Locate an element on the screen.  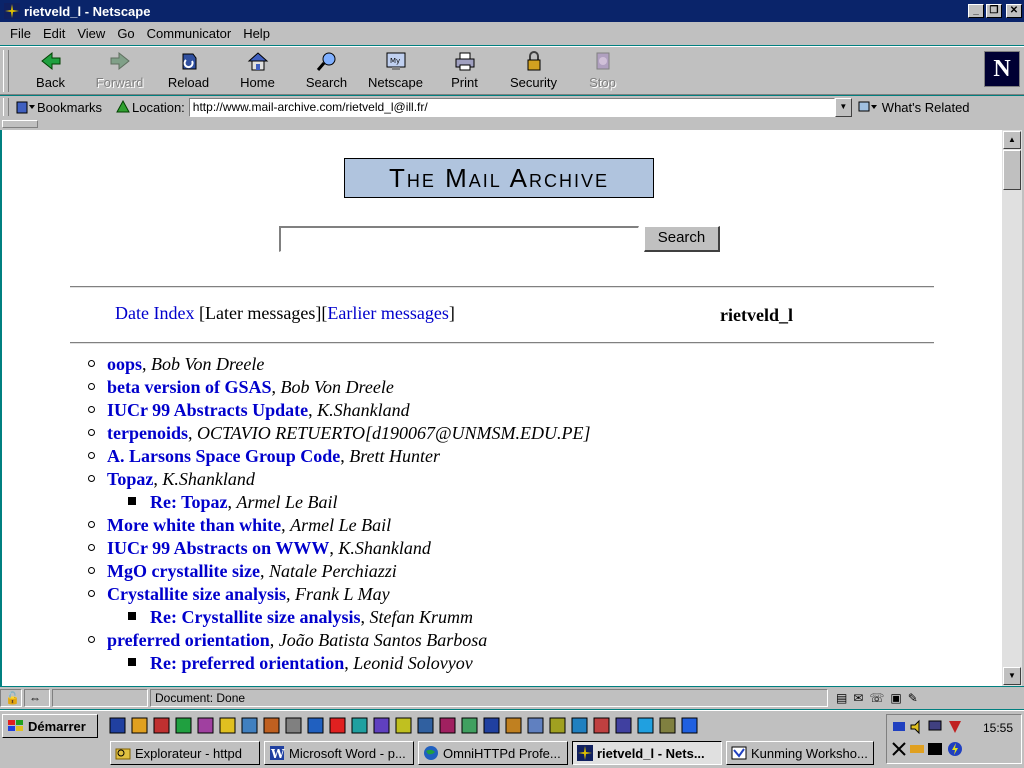
netscape-logo: N is located at coordinates (1002, 69).